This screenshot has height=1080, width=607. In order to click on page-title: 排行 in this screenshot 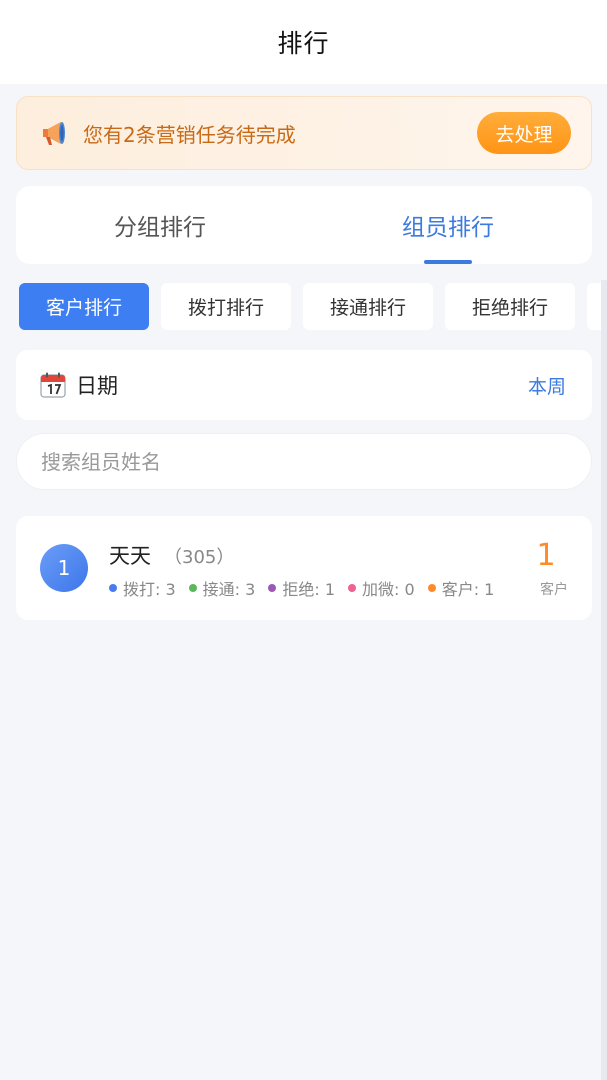, I will do `click(303, 43)`.